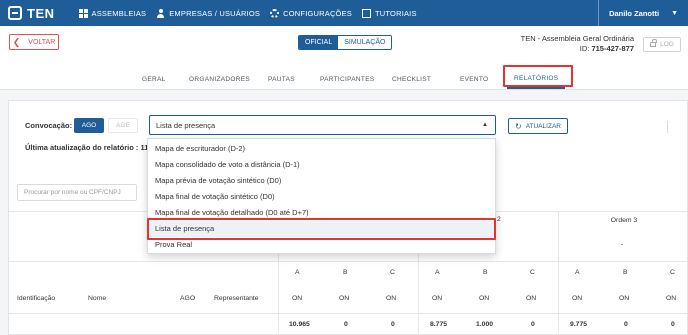  Describe the element at coordinates (322, 149) in the screenshot. I see `report-option: Mapa de escriturador (D-2)` at that location.